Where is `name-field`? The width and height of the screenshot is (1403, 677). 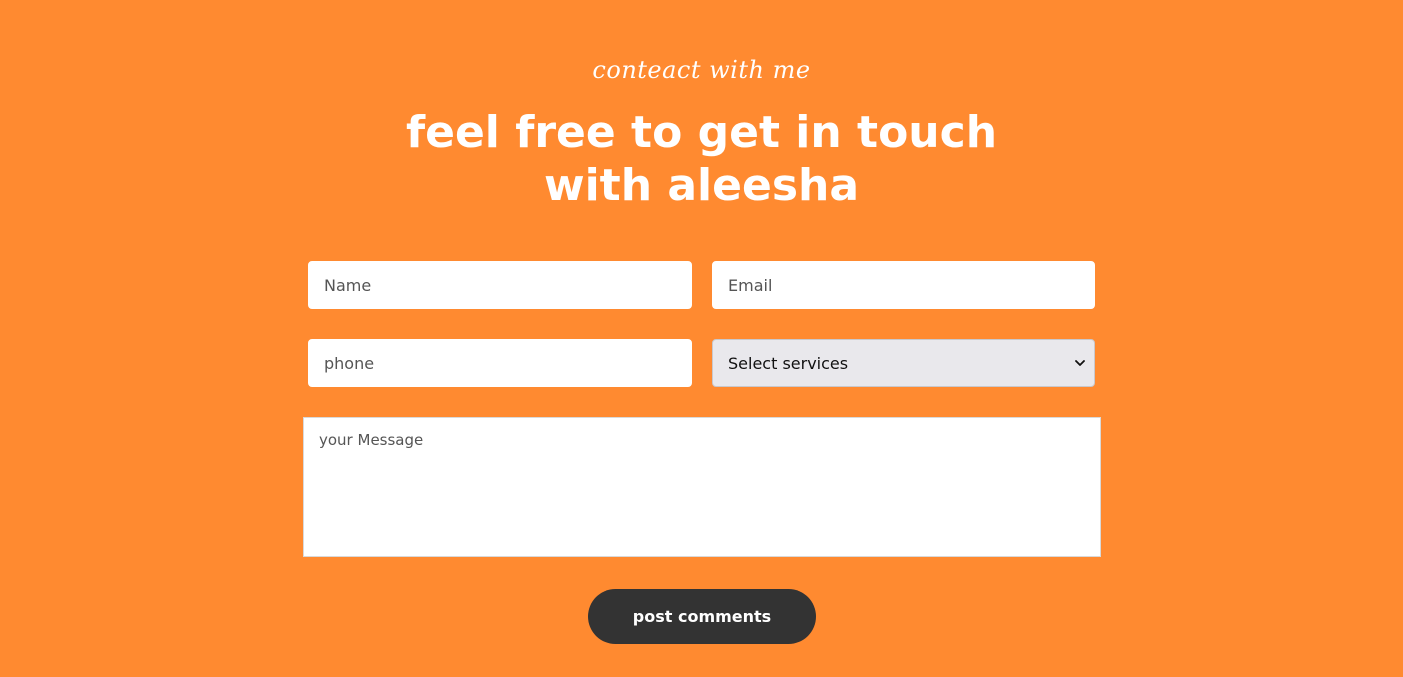 name-field is located at coordinates (500, 285).